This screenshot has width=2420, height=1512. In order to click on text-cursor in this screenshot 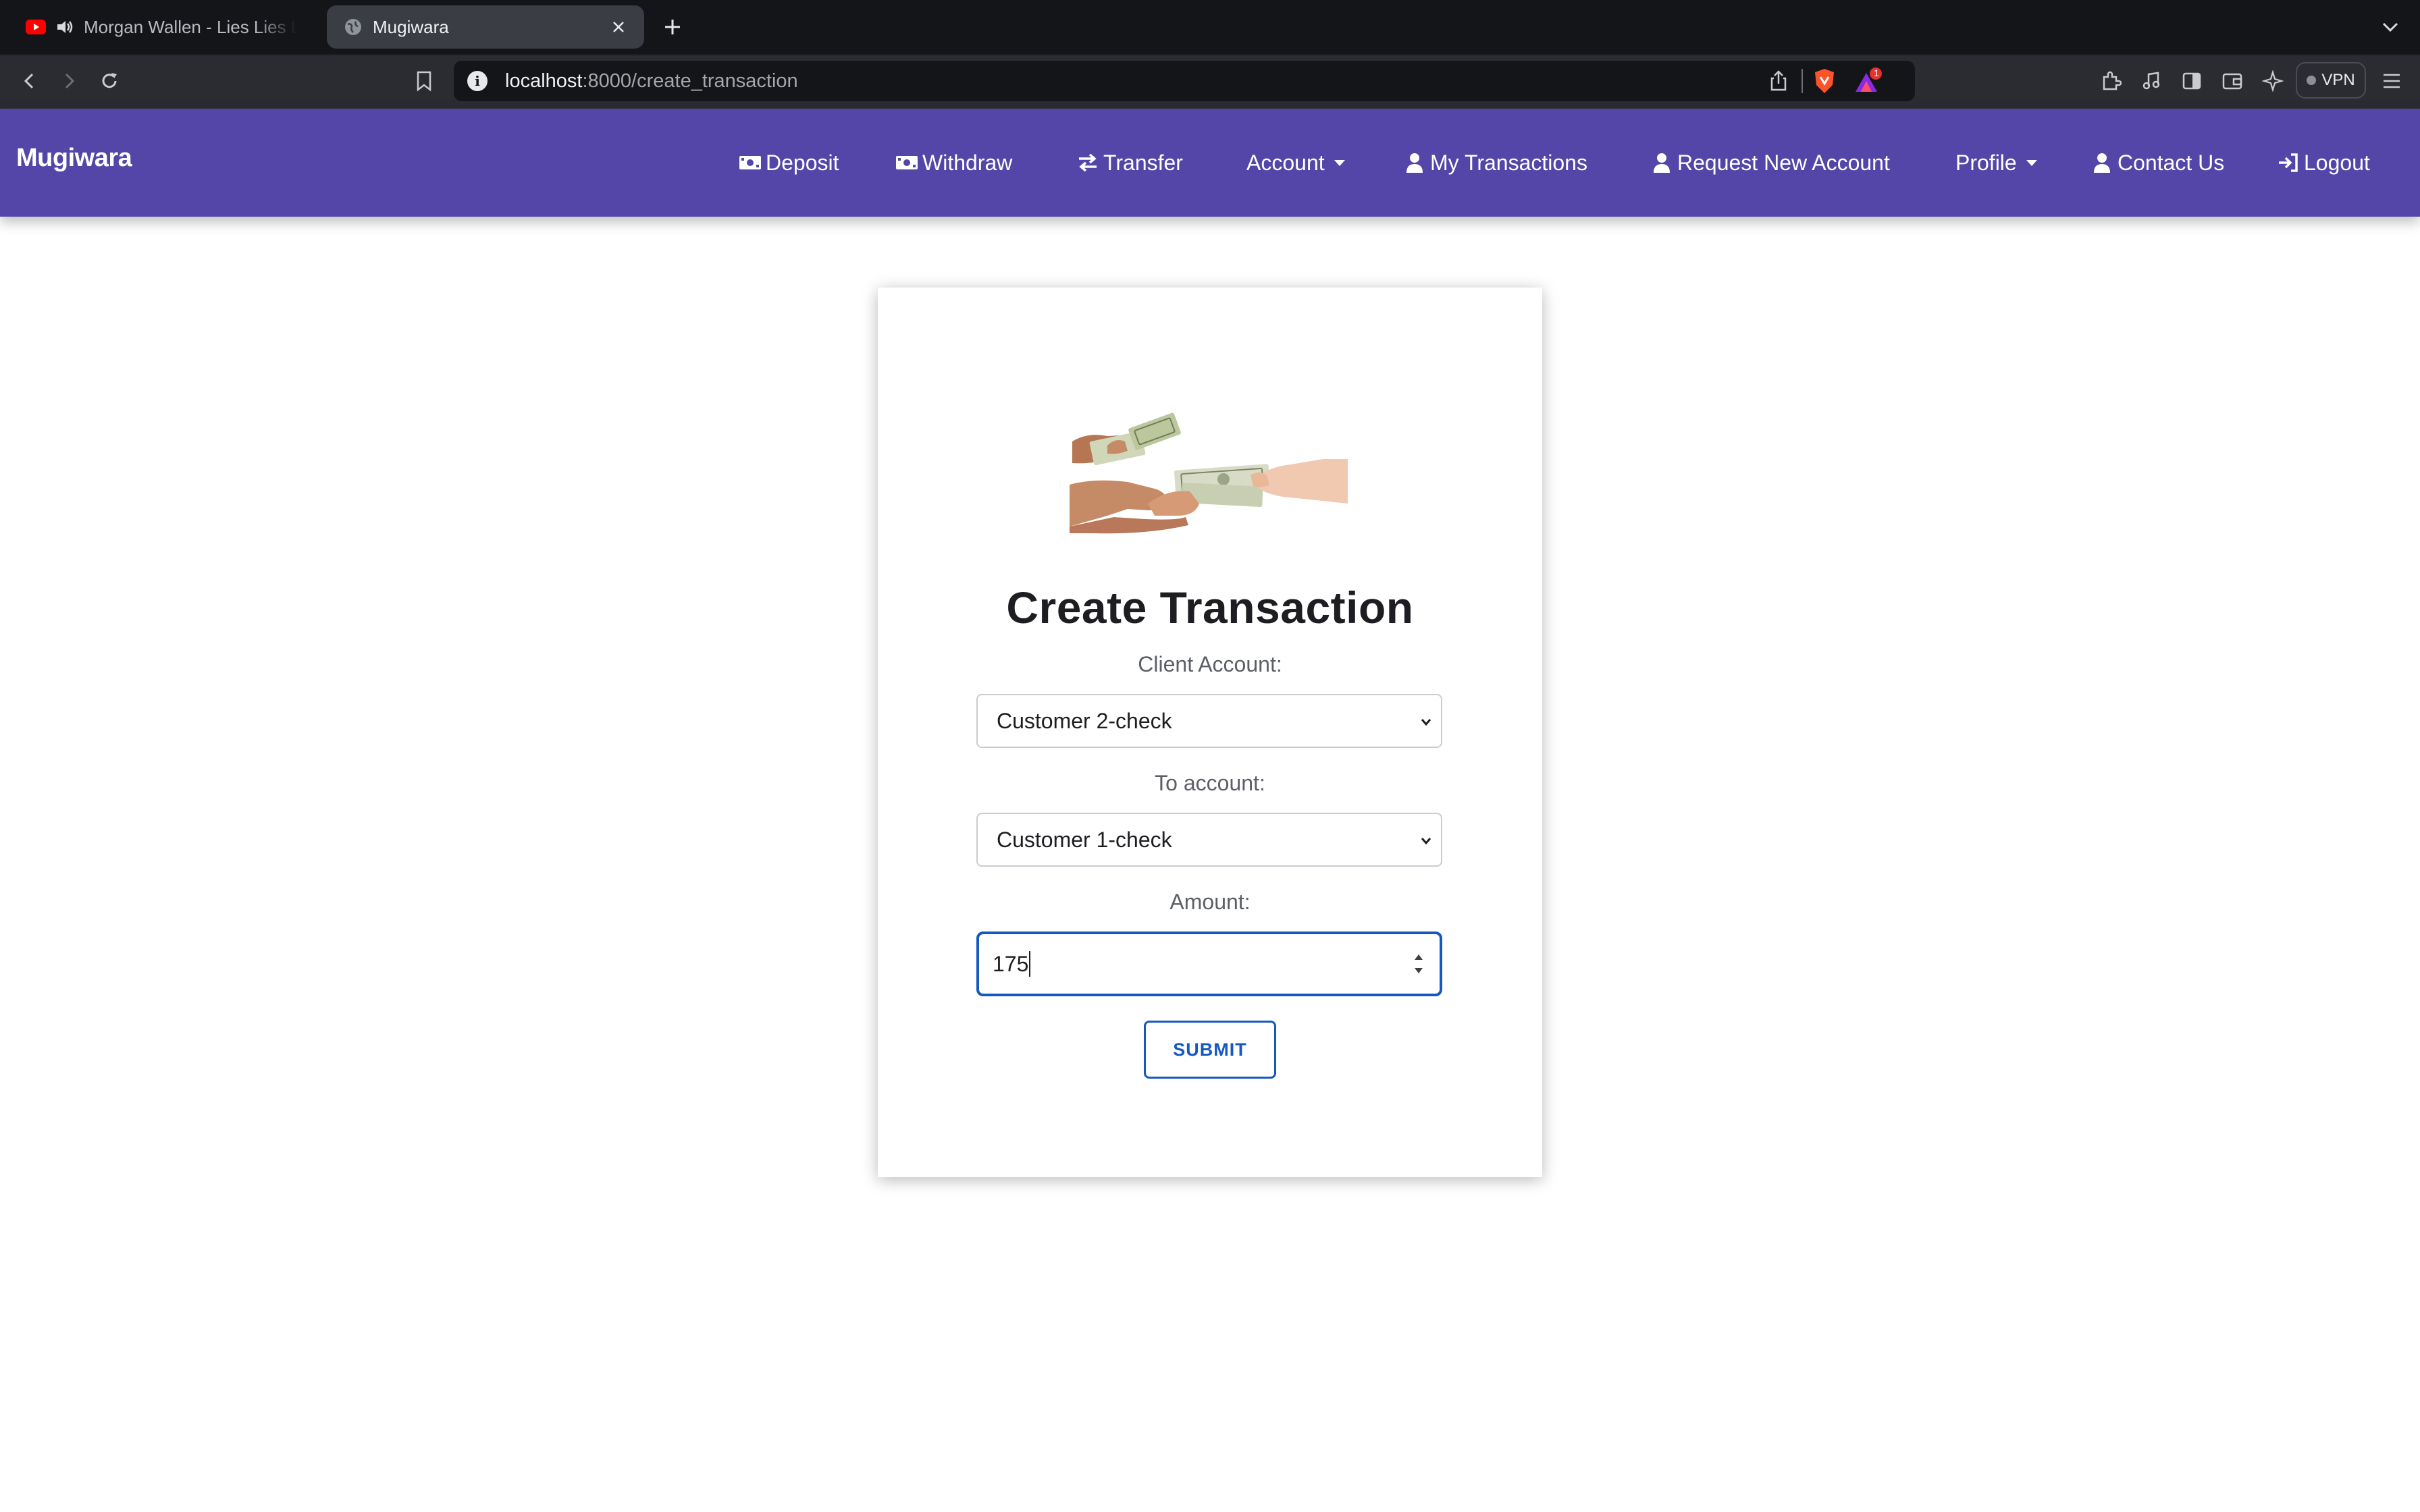, I will do `click(1030, 964)`.